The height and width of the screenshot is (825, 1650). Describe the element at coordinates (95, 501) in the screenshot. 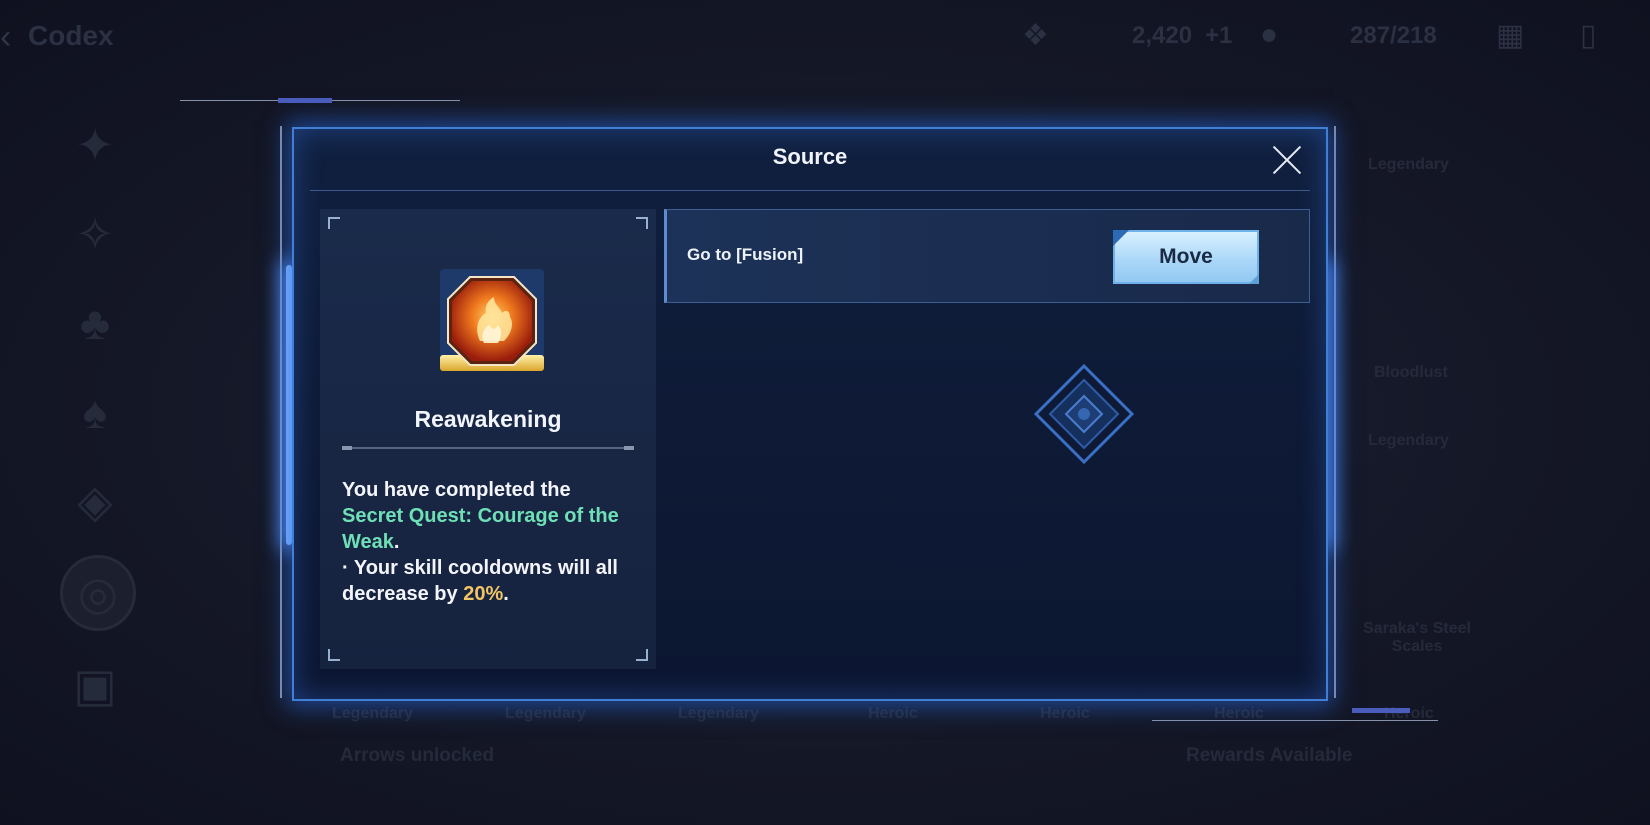

I see `emblem-5-icon: ◈` at that location.